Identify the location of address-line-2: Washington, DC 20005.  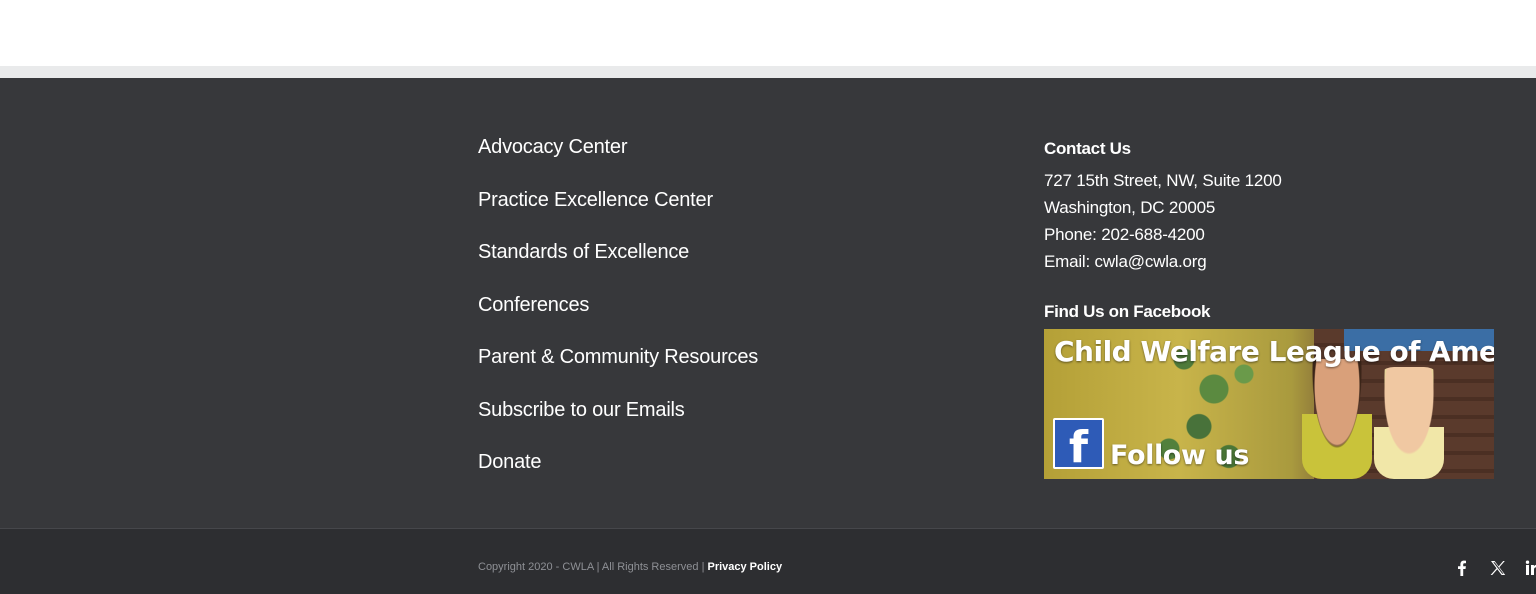
(1130, 207).